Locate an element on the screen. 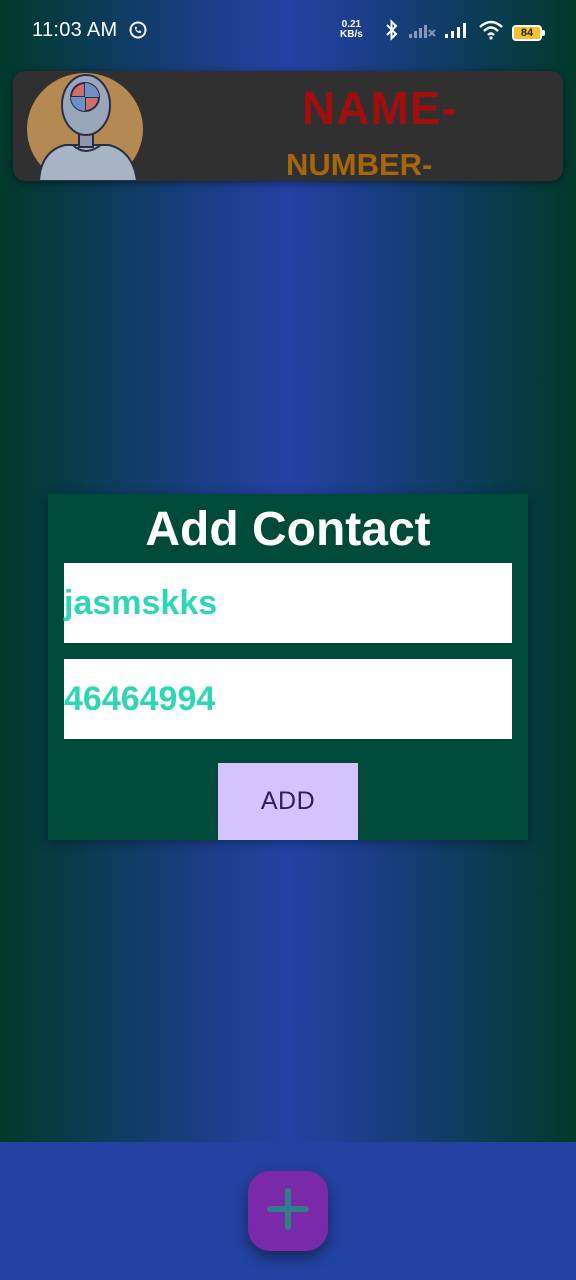  status-bar: 11:03 AM 0.21 KB/s 84 is located at coordinates (288, 31).